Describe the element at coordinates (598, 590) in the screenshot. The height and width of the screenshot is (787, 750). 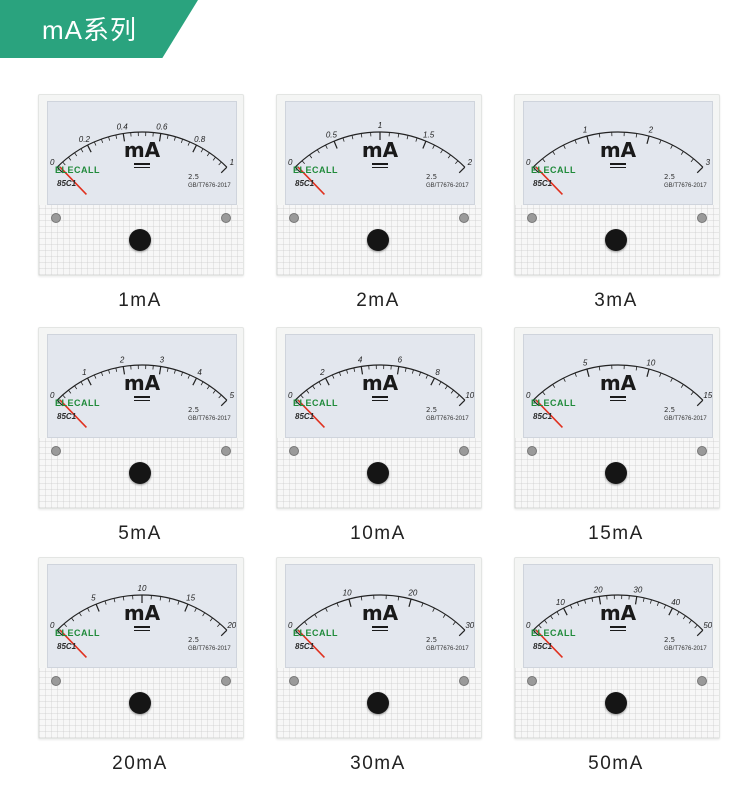
I see `scale-label: 20` at that location.